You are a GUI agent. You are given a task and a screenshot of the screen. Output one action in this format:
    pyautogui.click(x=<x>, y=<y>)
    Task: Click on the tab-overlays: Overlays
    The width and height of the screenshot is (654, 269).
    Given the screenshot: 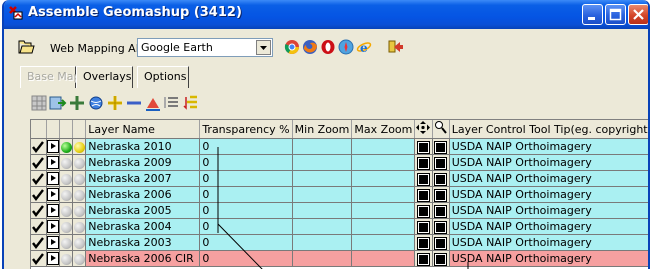 What is the action you would take?
    pyautogui.click(x=104, y=77)
    